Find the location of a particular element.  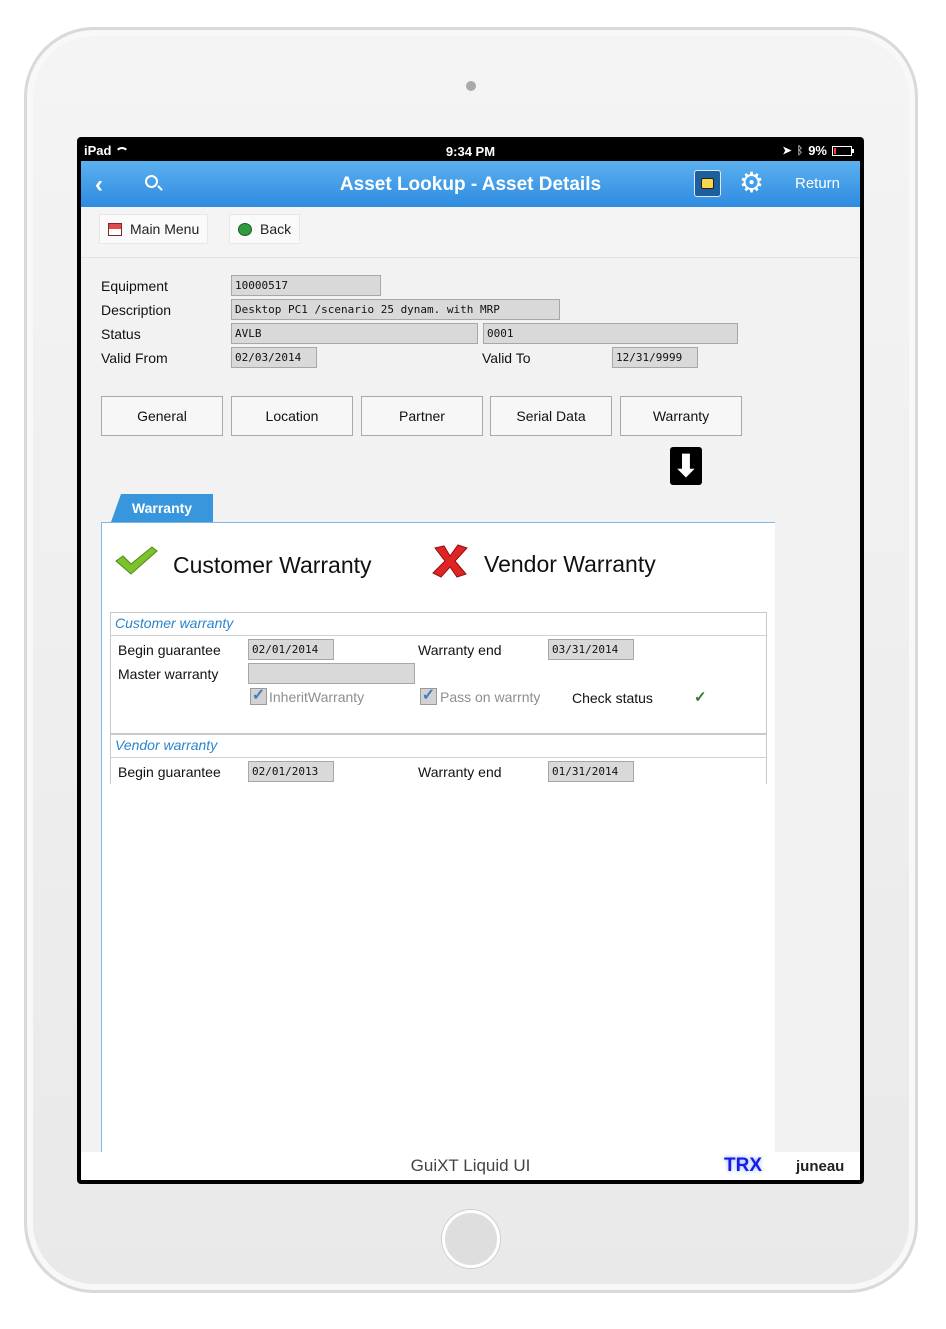

trx-badge: TRX is located at coordinates (743, 1166).